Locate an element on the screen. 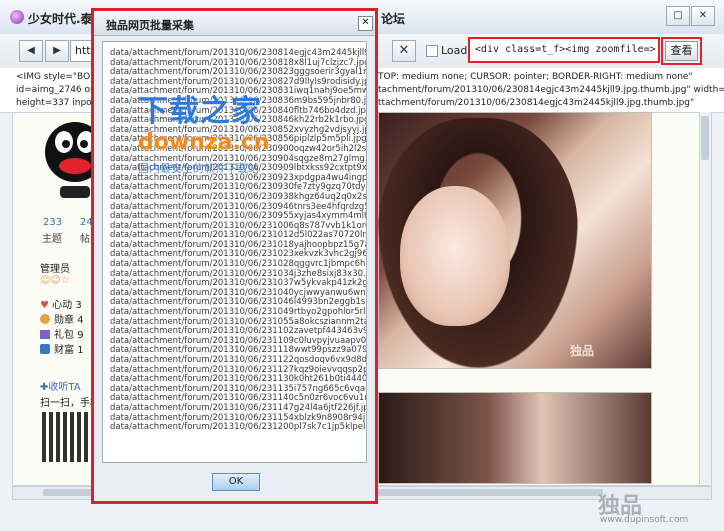 The width and height of the screenshot is (724, 531). sidebar-item-label: 心动 is located at coordinates (62, 305).